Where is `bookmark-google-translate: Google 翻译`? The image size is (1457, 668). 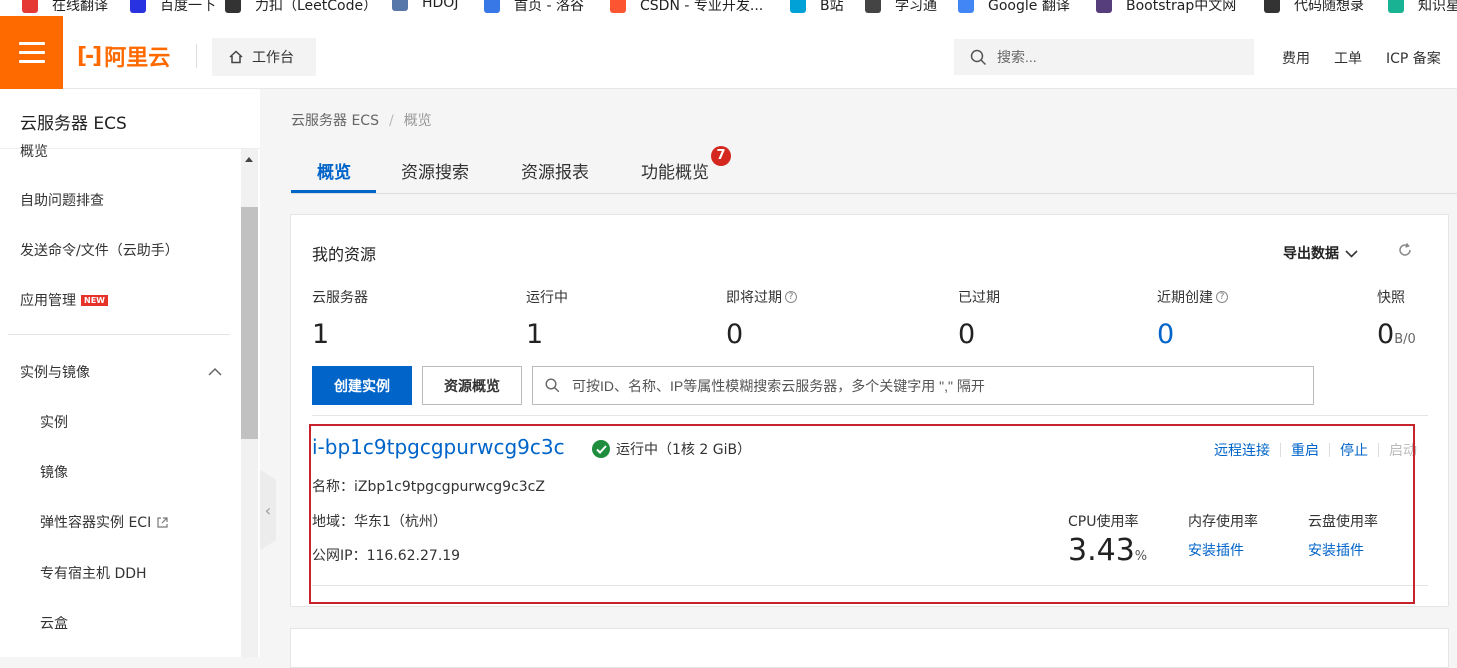
bookmark-google-translate: Google 翻译 is located at coordinates (1014, 7).